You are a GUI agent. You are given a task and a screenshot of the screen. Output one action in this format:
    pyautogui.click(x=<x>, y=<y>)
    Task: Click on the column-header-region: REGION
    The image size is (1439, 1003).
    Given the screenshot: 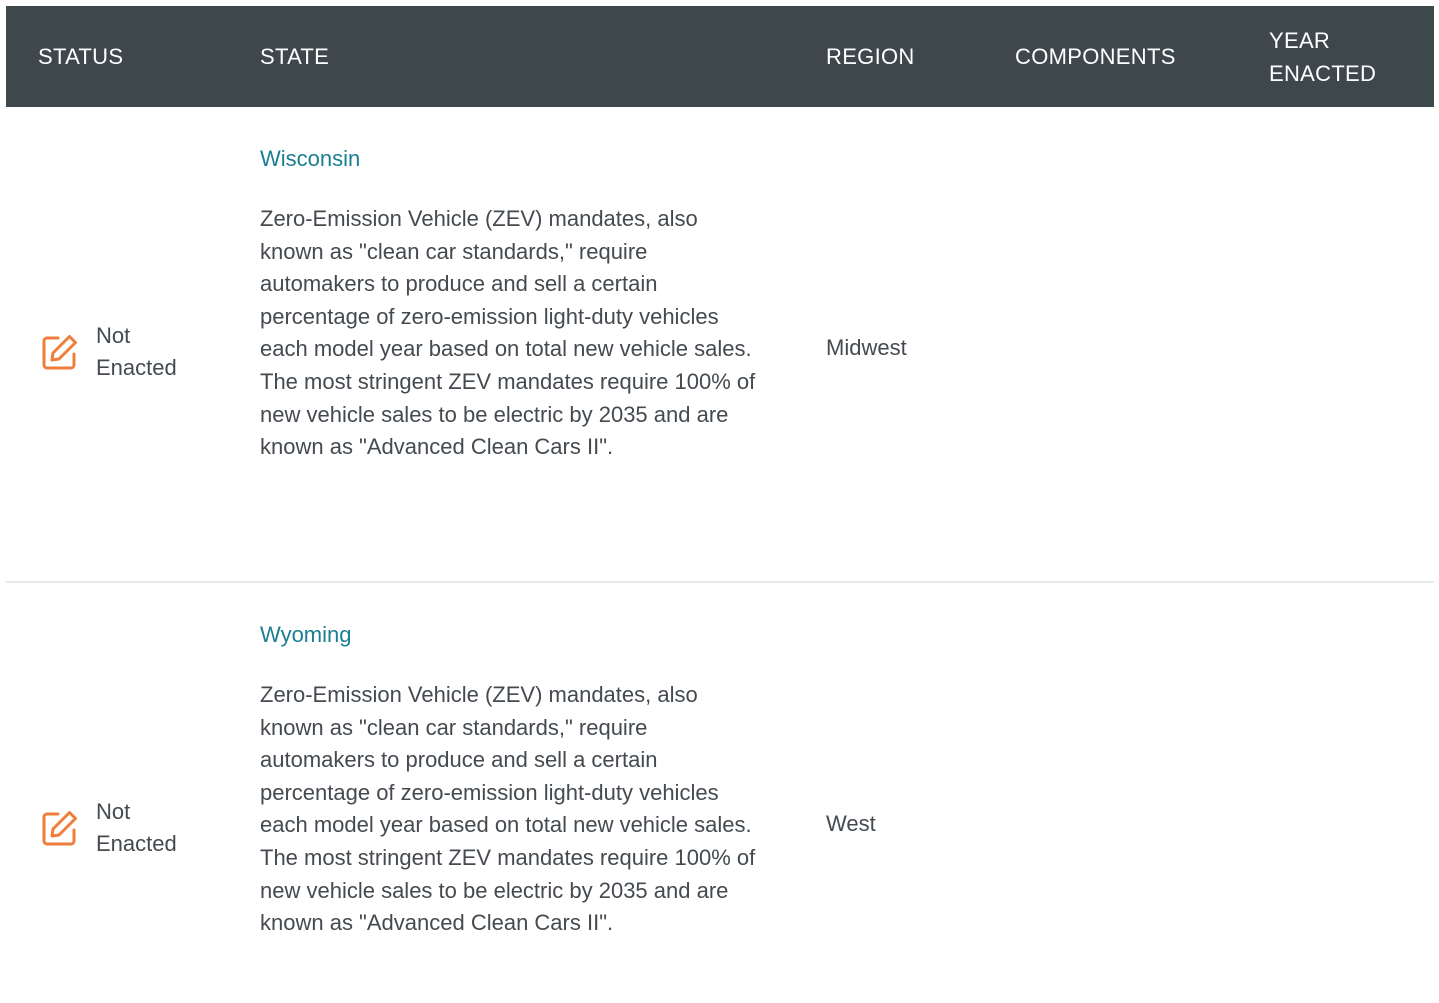 What is the action you would take?
    pyautogui.click(x=870, y=56)
    